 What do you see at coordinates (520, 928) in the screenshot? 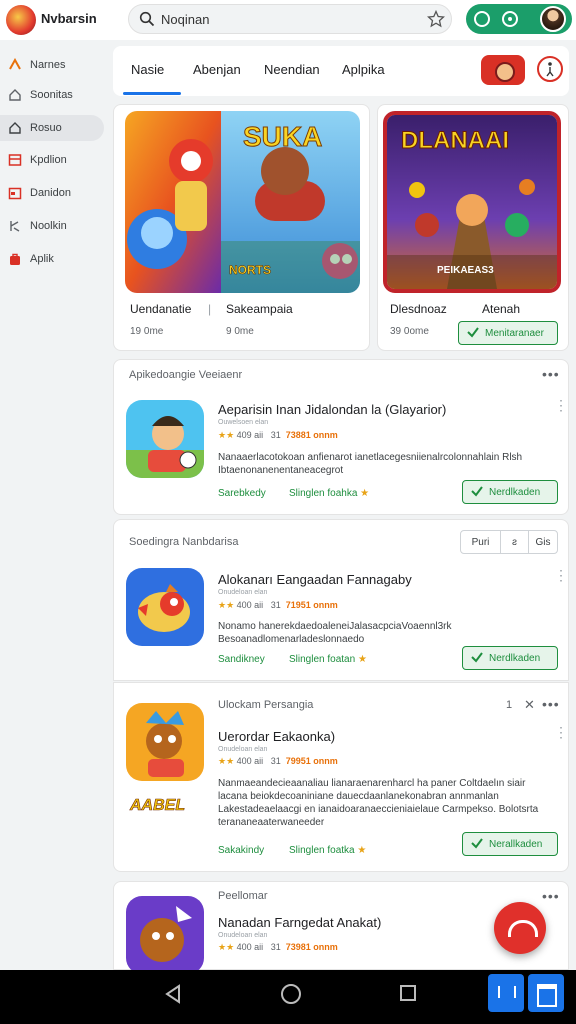
I see `floating-action-button` at bounding box center [520, 928].